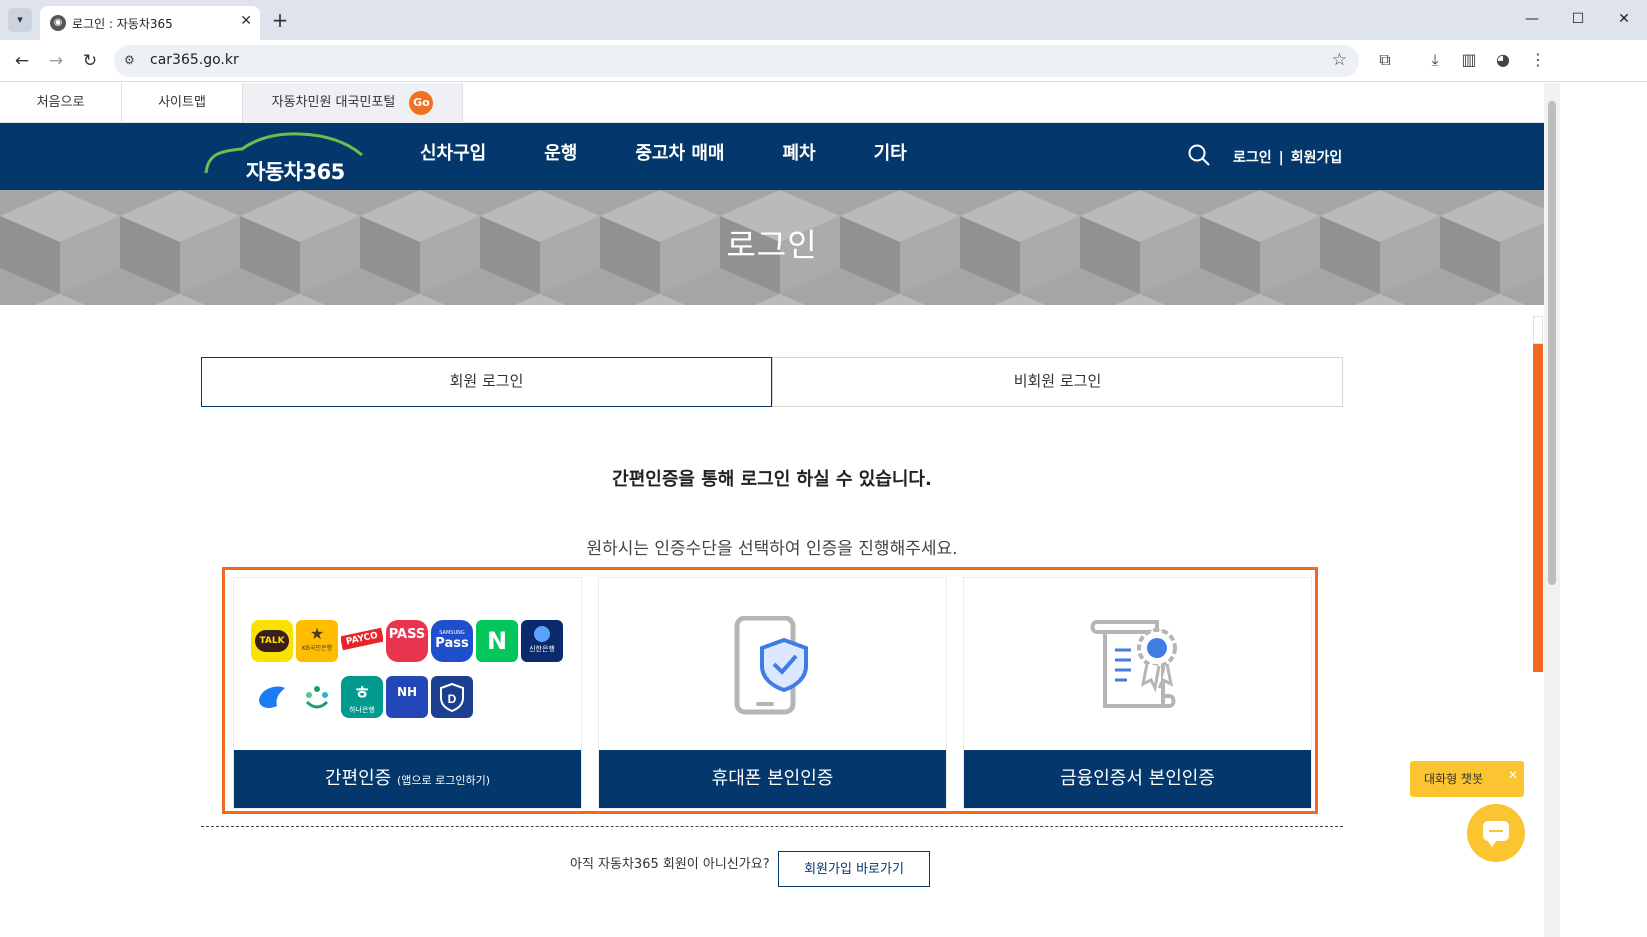 Image resolution: width=1647 pixels, height=937 pixels. I want to click on section-divider, so click(772, 826).